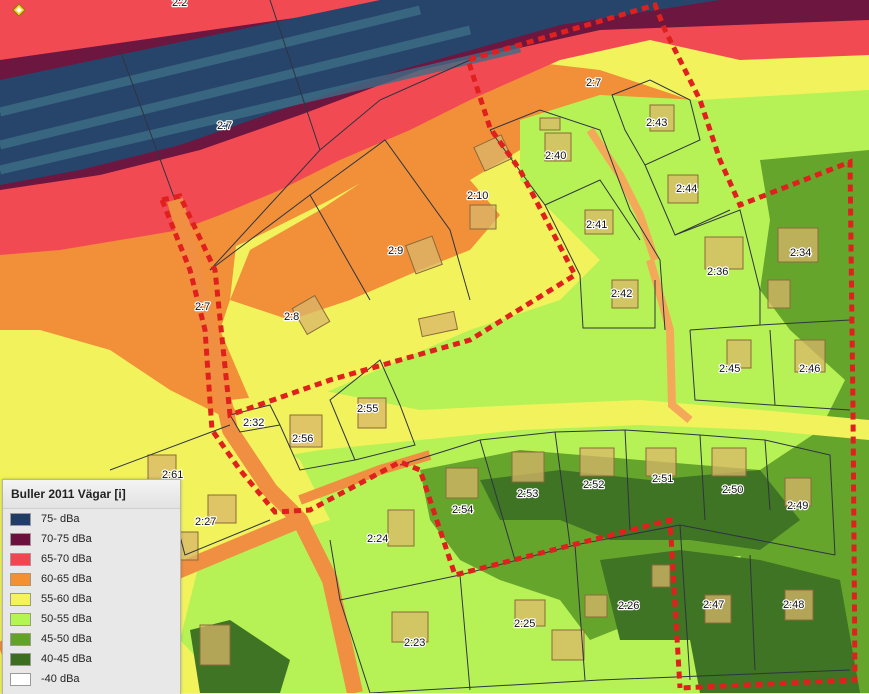 The height and width of the screenshot is (694, 869). I want to click on parcel-label: 2:42, so click(621, 294).